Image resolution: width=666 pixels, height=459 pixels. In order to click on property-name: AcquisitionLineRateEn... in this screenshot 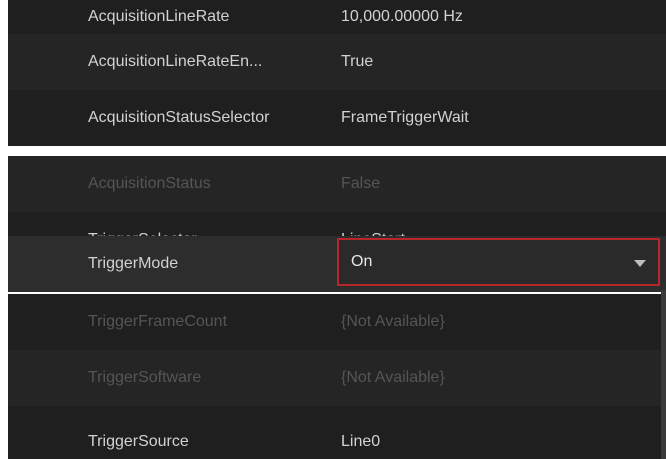, I will do `click(175, 61)`.